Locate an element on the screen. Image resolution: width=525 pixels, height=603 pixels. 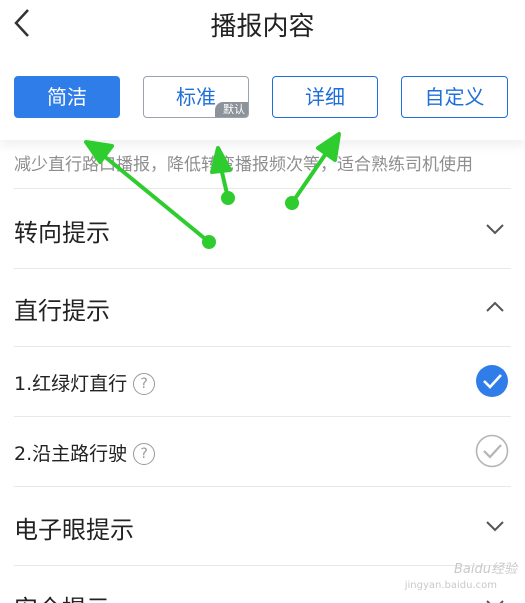
mode-label: 标准 is located at coordinates (196, 97).